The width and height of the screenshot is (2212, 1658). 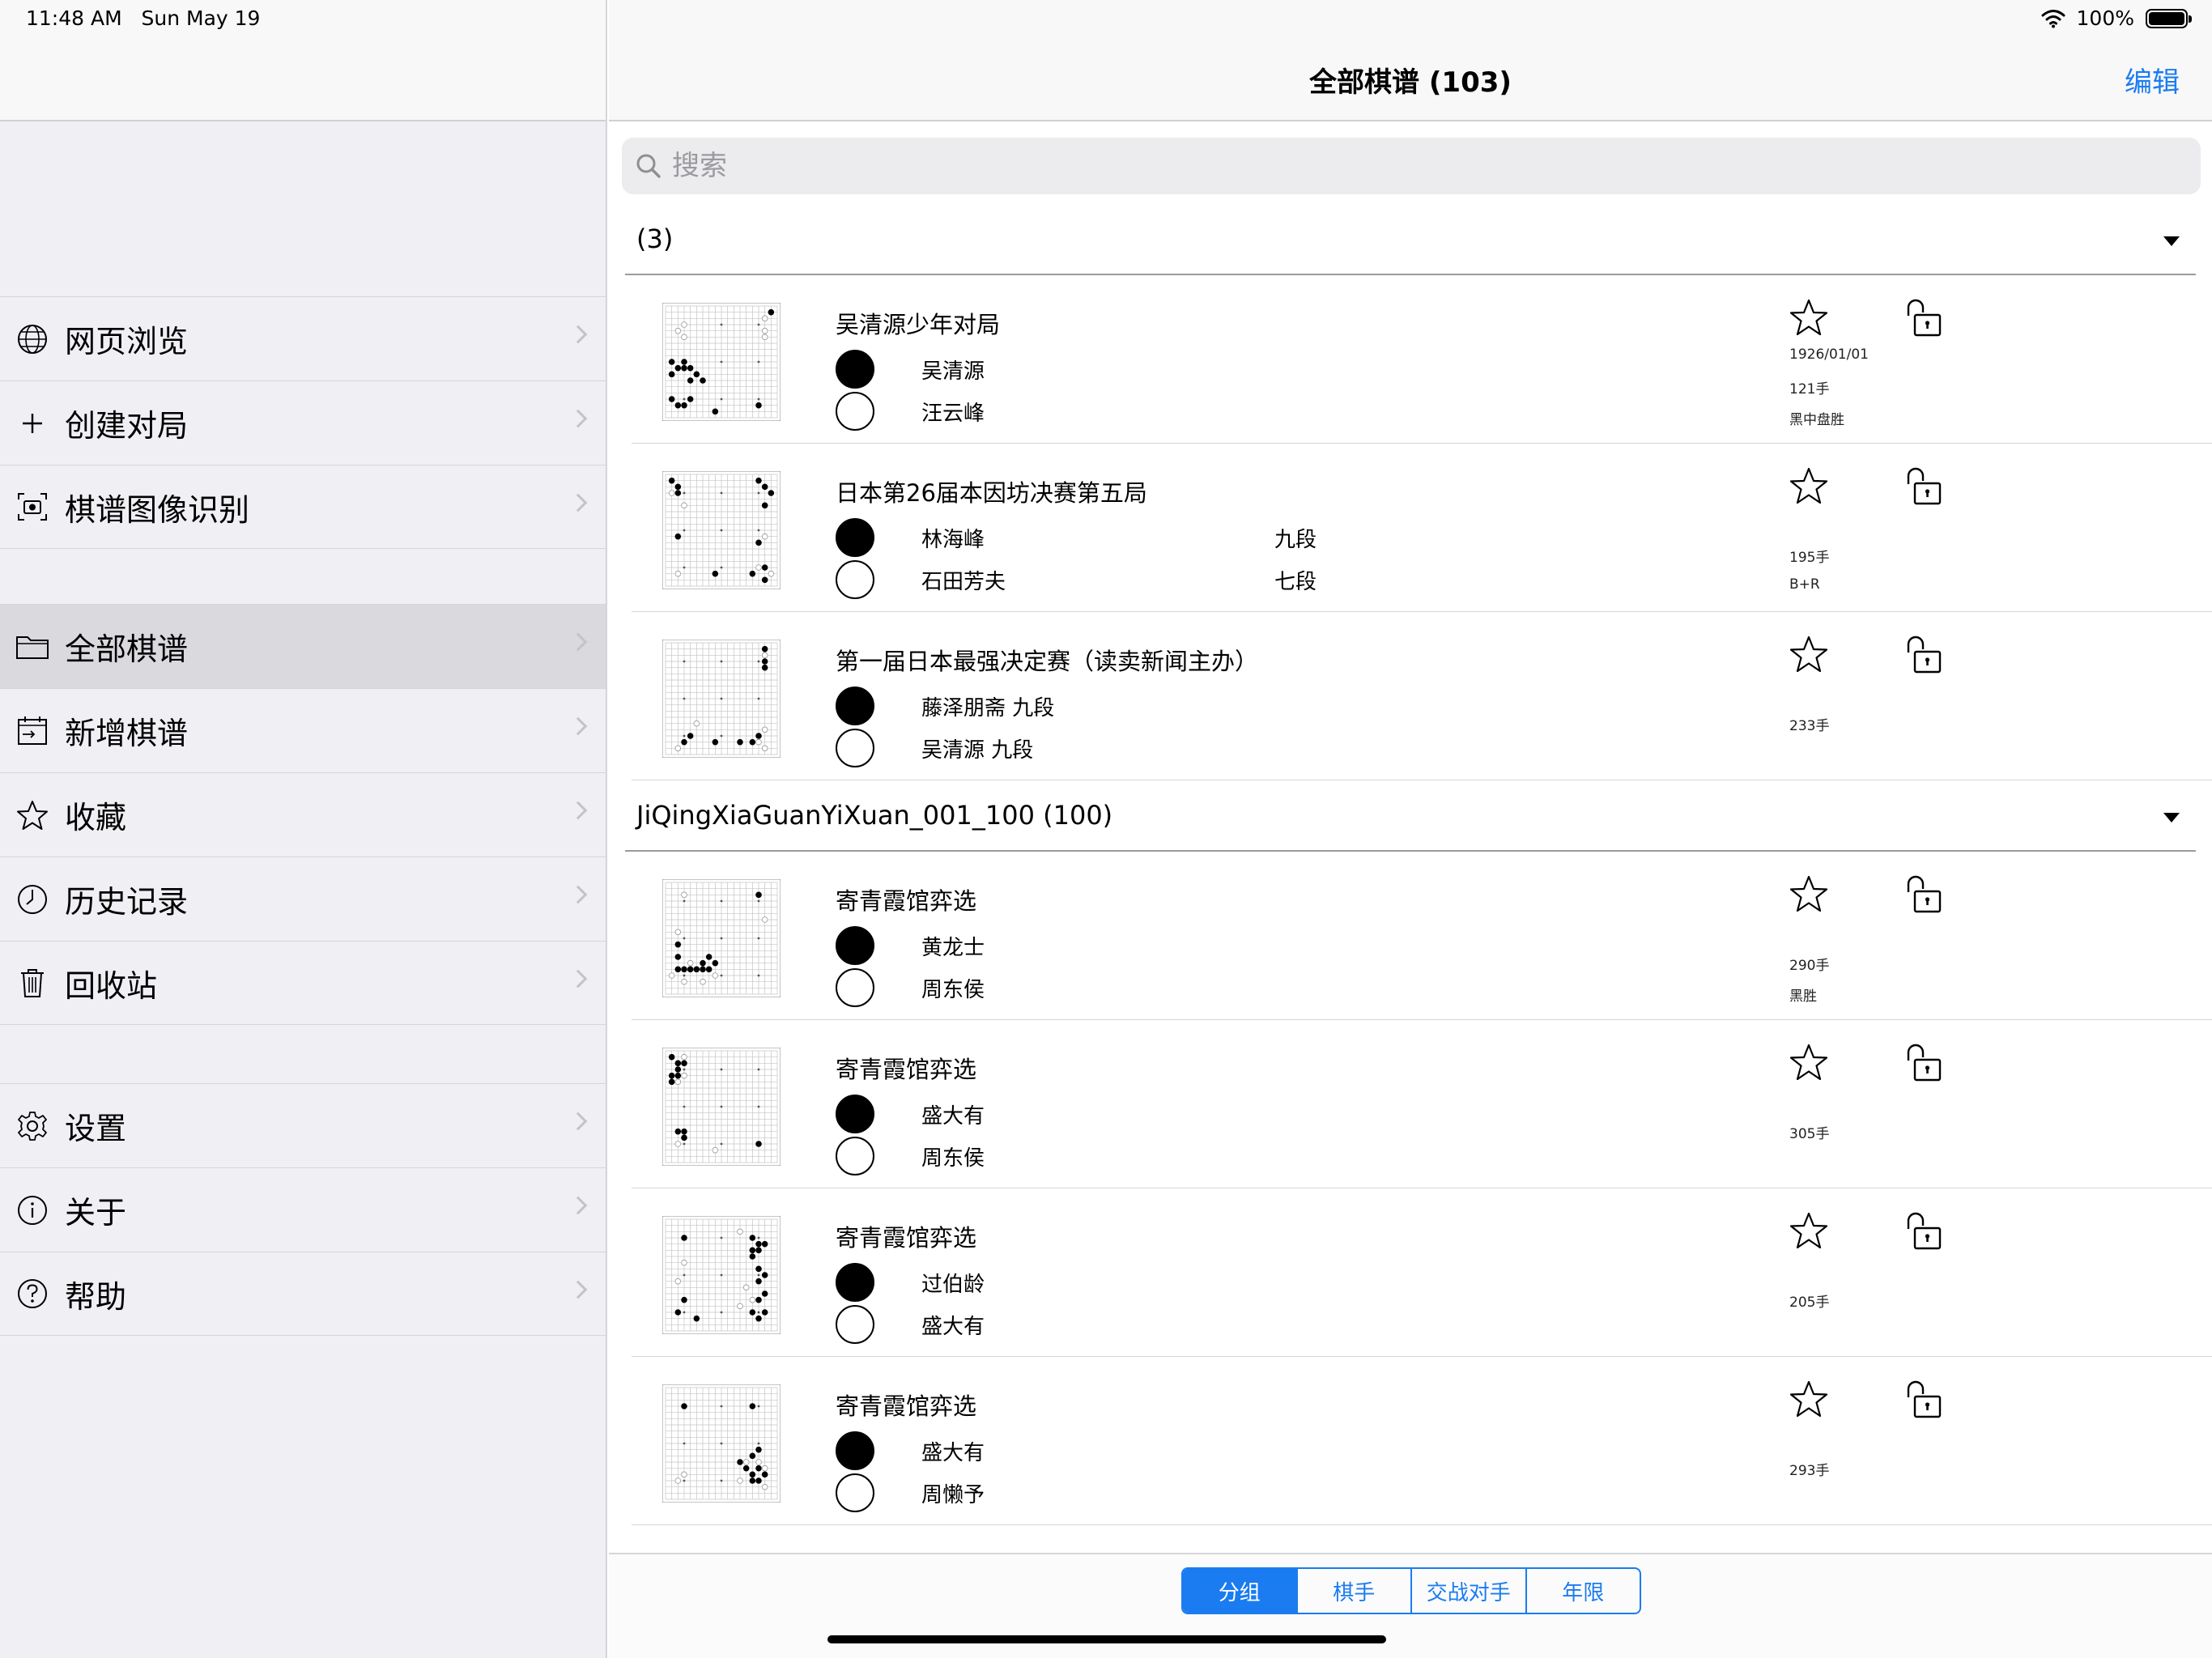 What do you see at coordinates (1422, 696) in the screenshot?
I see `game-row: 第一届日本最强决定赛（读卖新闻主办） 藤泽朋斋 九段 吴清源 九段 233手` at bounding box center [1422, 696].